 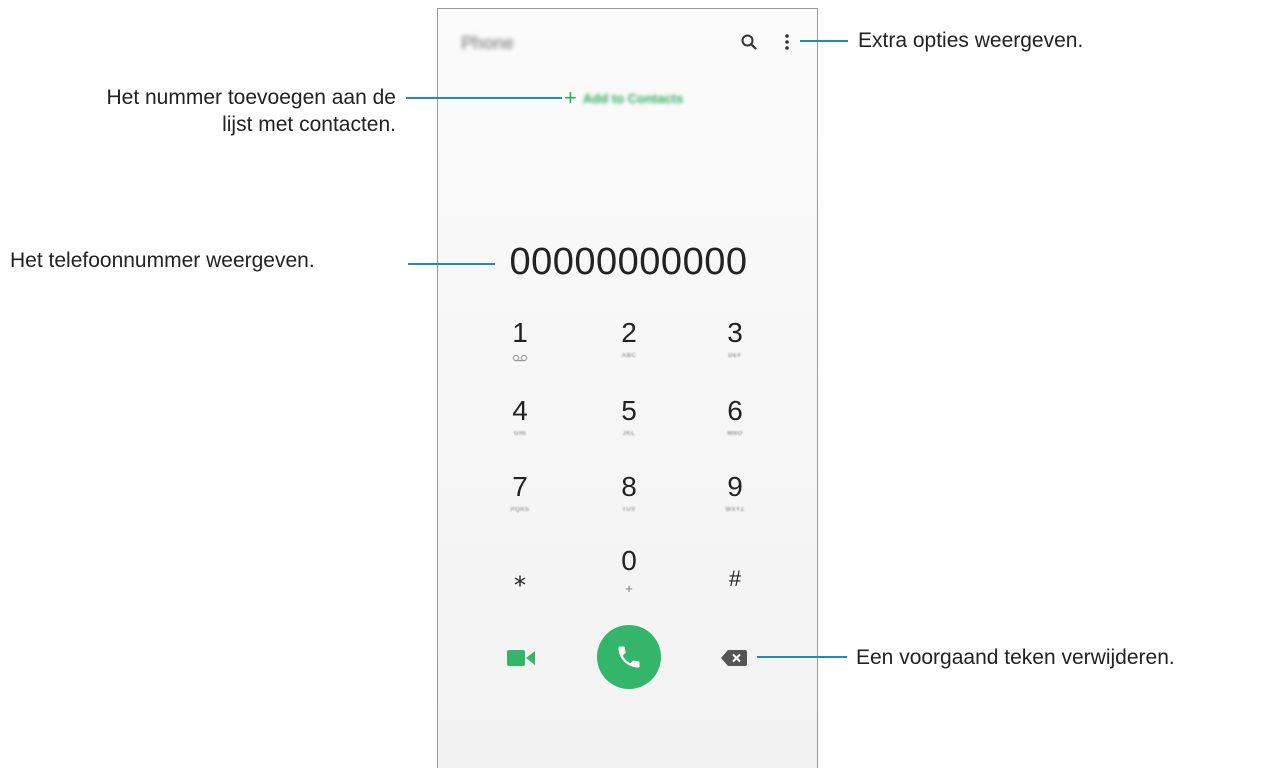 What do you see at coordinates (629, 588) in the screenshot?
I see `key-letters: +` at bounding box center [629, 588].